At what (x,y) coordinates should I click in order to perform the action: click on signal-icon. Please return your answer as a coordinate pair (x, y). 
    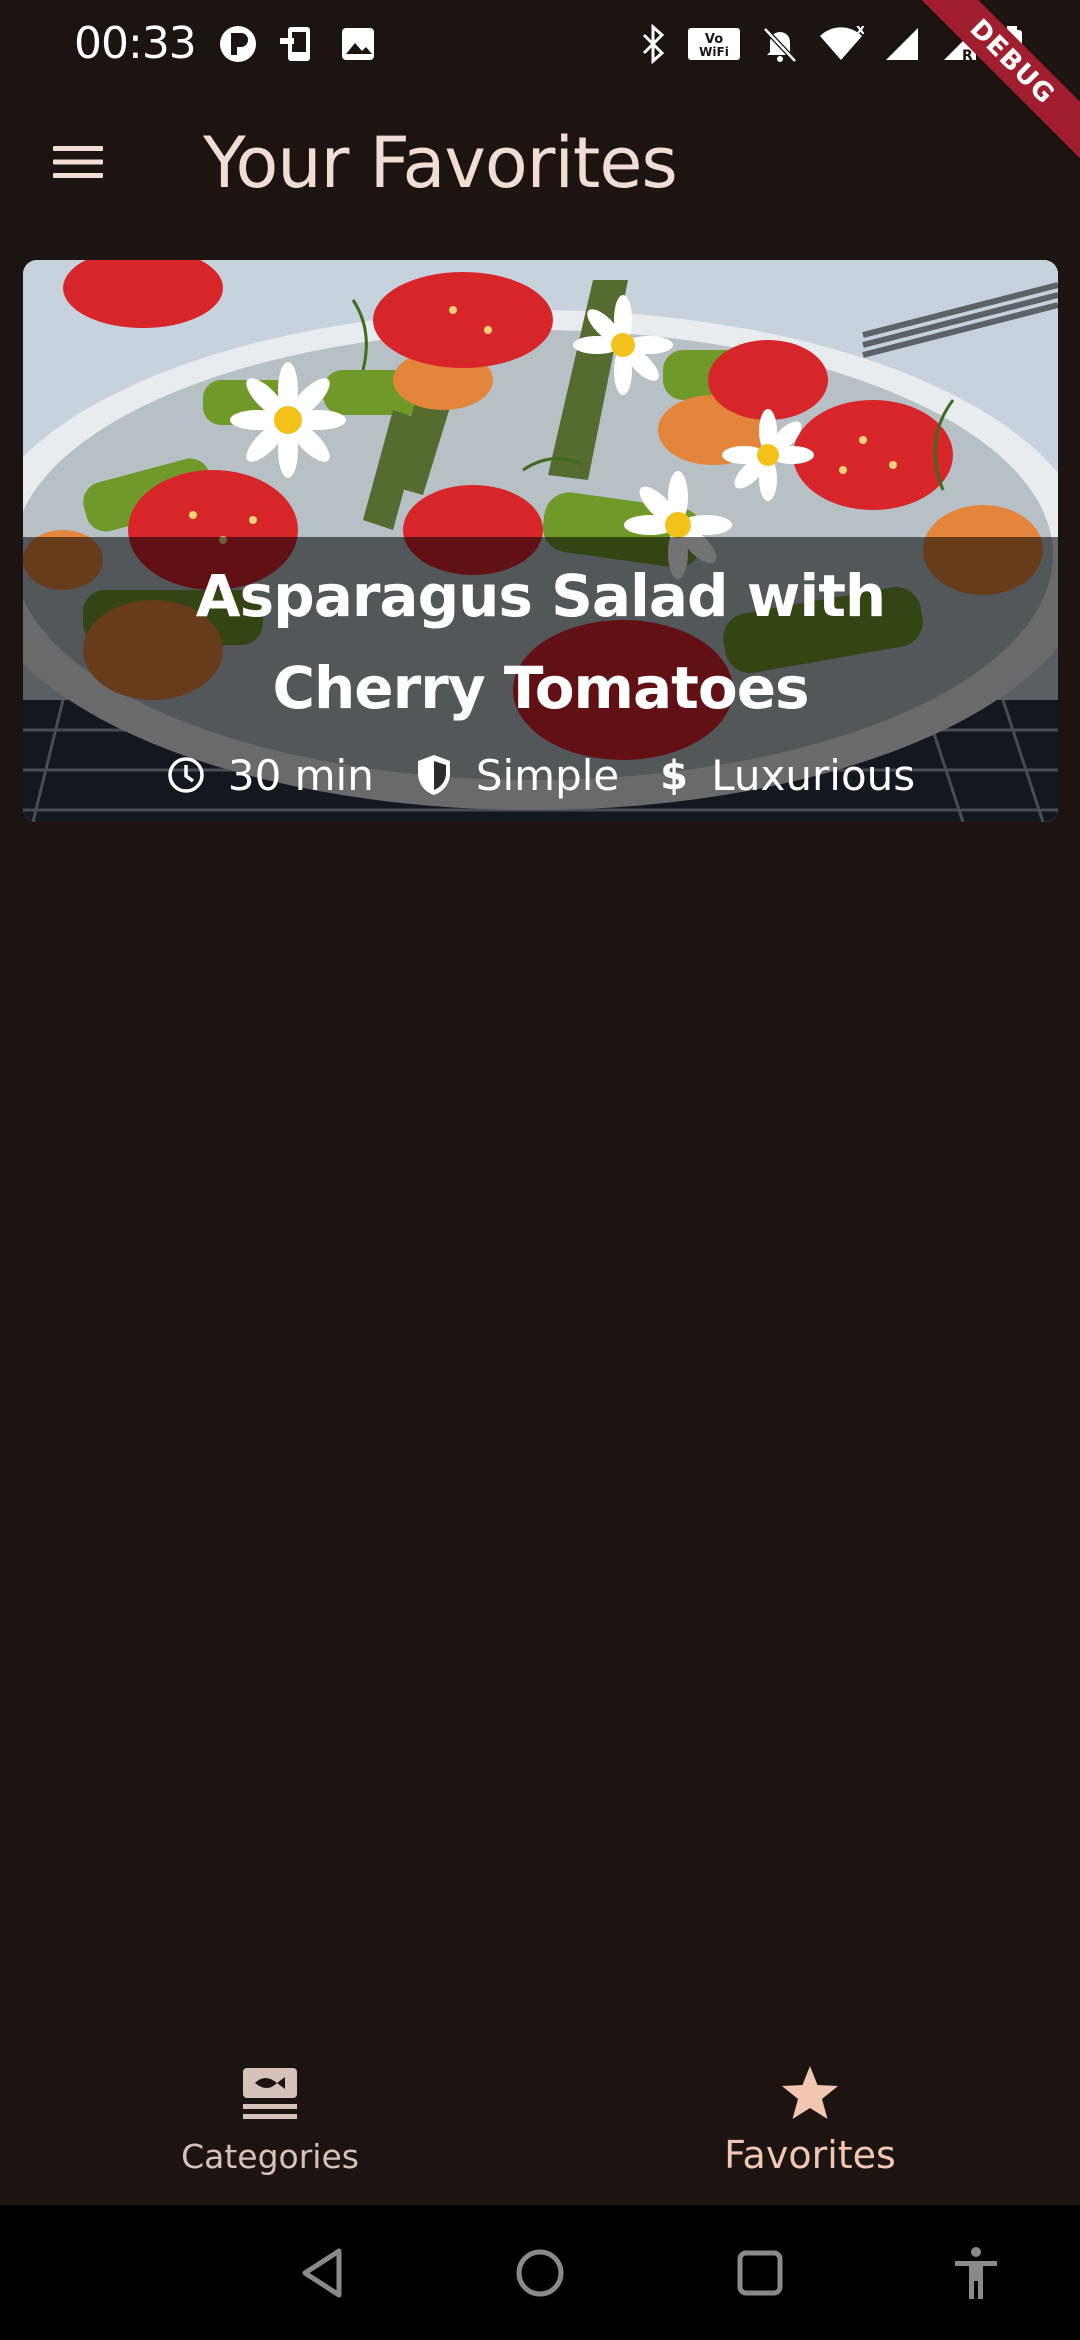
    Looking at the image, I should click on (902, 44).